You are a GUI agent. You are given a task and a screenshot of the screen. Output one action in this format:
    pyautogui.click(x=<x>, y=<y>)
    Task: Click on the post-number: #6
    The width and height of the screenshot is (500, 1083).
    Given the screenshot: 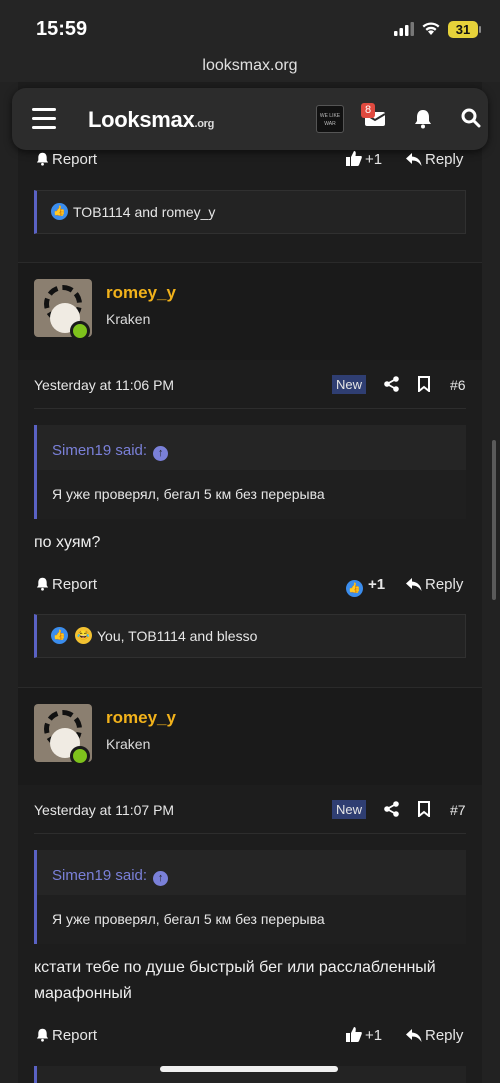 What is the action you would take?
    pyautogui.click(x=458, y=385)
    